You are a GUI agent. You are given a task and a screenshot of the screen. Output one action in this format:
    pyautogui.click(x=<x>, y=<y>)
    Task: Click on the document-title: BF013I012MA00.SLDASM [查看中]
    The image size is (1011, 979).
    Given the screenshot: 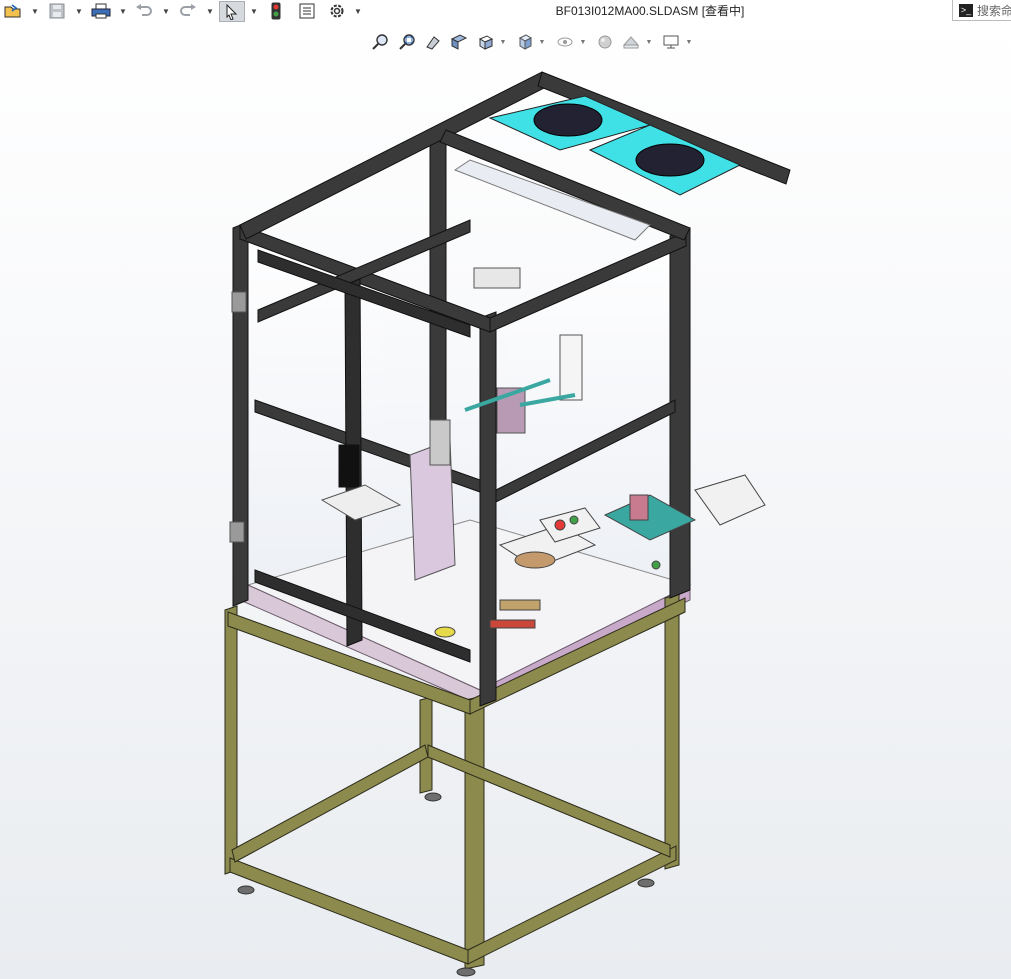 What is the action you would take?
    pyautogui.click(x=650, y=11)
    